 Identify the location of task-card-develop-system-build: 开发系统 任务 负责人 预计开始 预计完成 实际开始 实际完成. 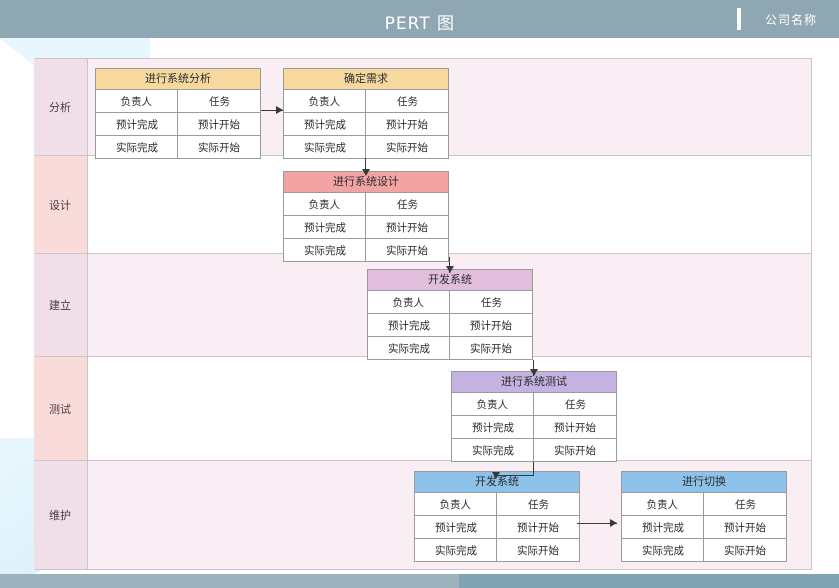
(450, 314).